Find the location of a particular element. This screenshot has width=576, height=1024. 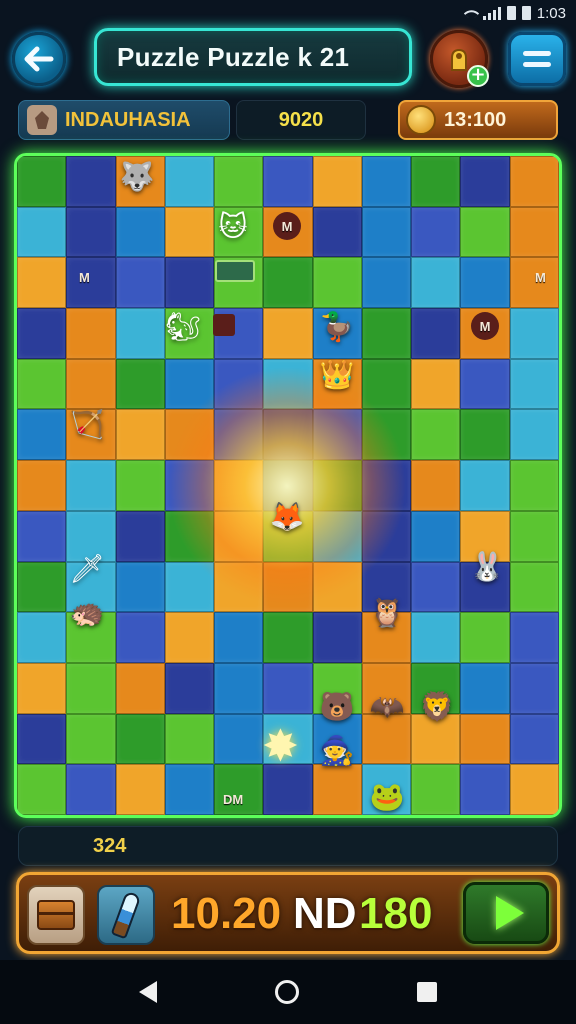

menu-button is located at coordinates (537, 59).